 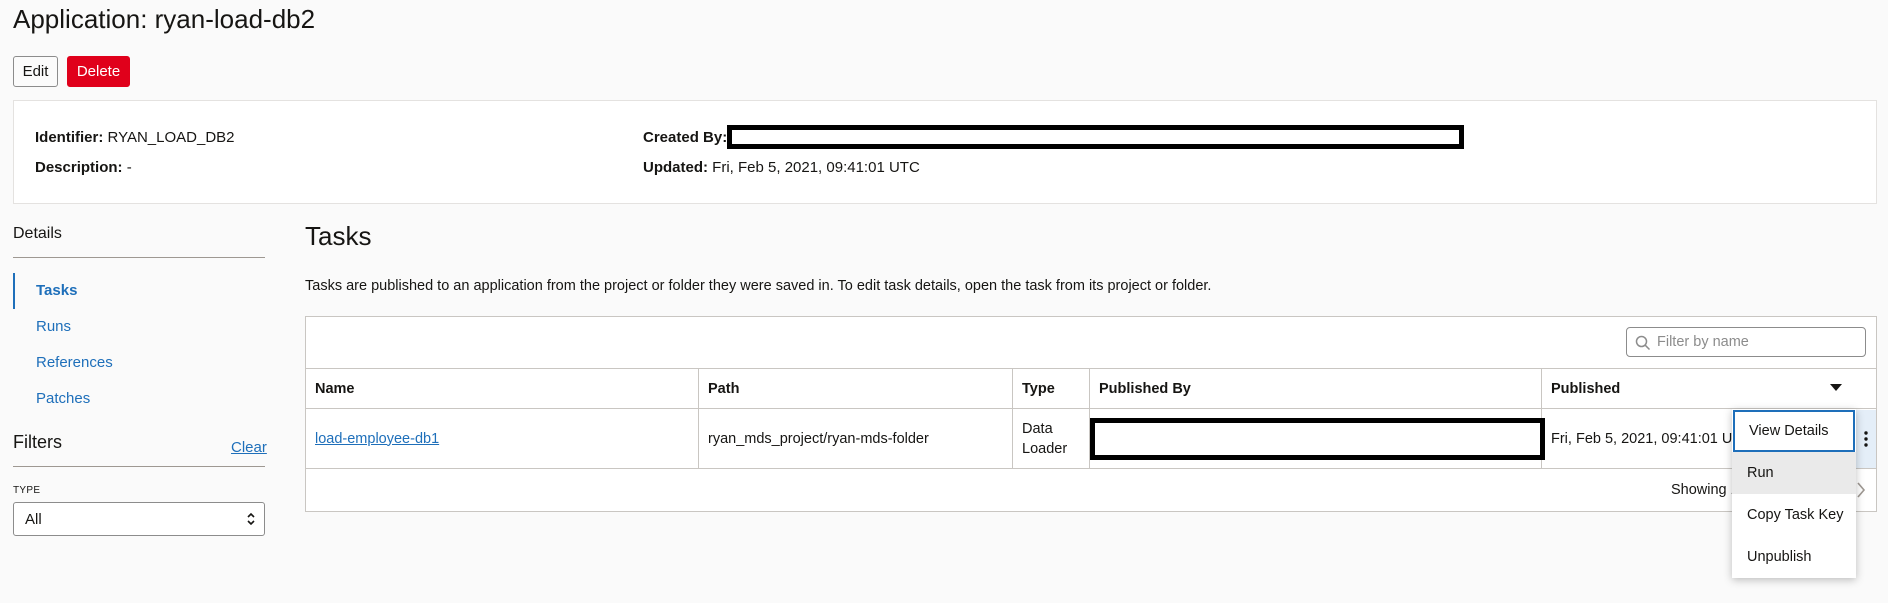 What do you see at coordinates (33, 519) in the screenshot?
I see `type-filter-value: All` at bounding box center [33, 519].